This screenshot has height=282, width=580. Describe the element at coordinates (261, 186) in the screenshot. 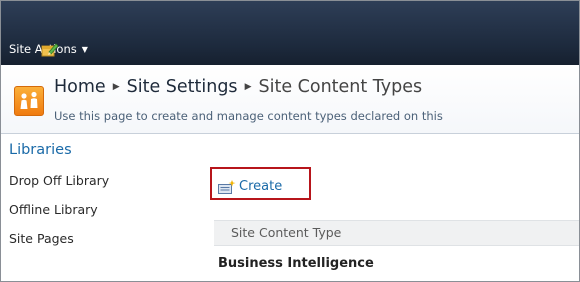

I see `create-label: Create` at that location.